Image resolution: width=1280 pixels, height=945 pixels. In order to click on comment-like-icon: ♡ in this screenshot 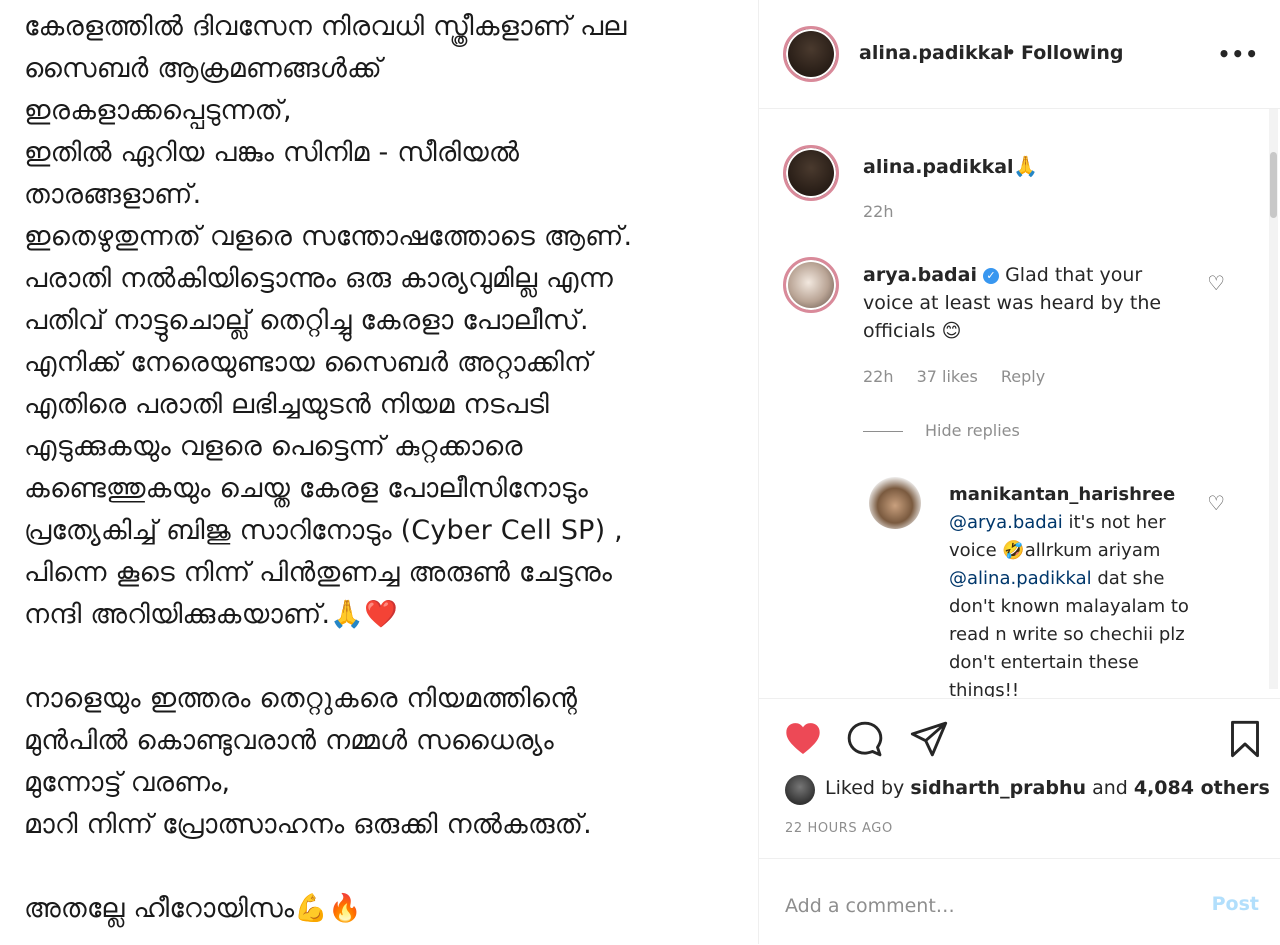, I will do `click(1216, 283)`.